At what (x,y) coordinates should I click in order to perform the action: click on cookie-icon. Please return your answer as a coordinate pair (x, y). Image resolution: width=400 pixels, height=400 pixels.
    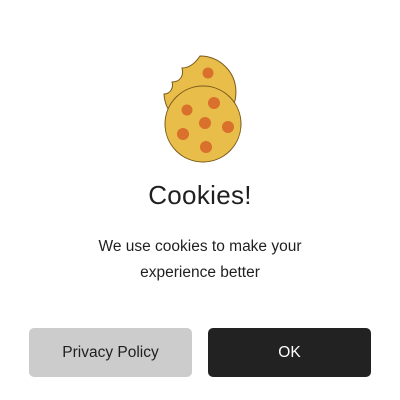
    Looking at the image, I should click on (202, 109).